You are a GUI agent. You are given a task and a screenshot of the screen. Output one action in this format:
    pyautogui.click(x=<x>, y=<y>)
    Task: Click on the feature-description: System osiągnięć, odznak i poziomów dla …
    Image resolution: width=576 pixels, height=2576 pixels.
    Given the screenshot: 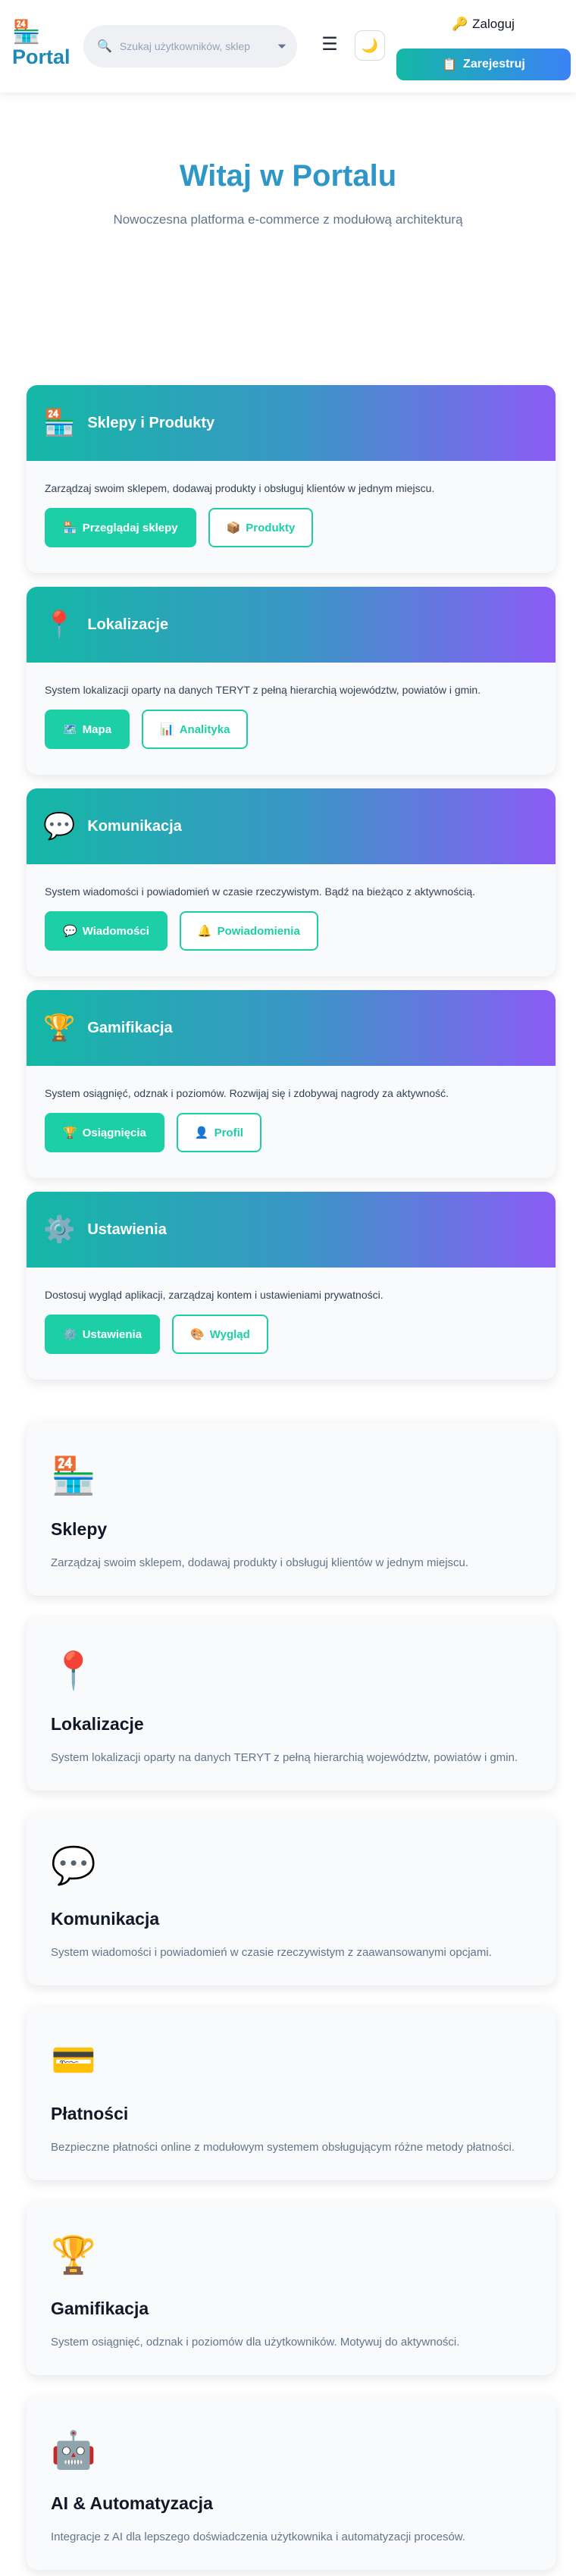 What is the action you would take?
    pyautogui.click(x=255, y=2343)
    